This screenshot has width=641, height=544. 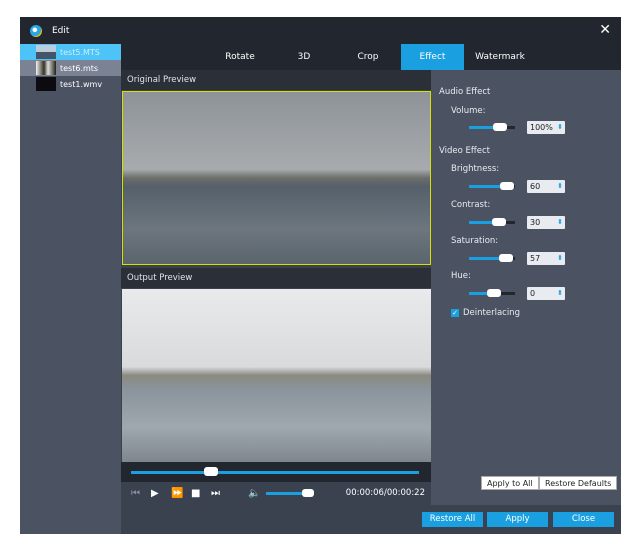 What do you see at coordinates (156, 493) in the screenshot?
I see `play-icon: ▶` at bounding box center [156, 493].